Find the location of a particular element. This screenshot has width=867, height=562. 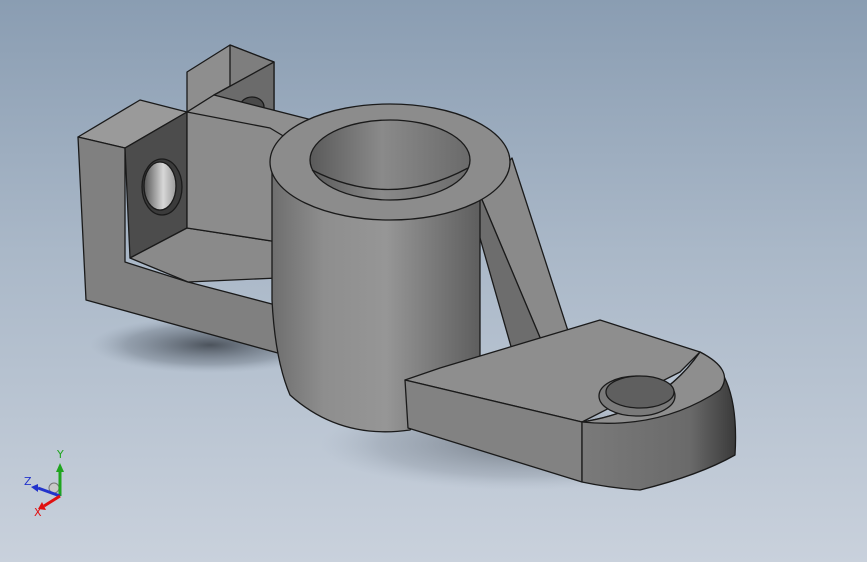

cylinder-bore is located at coordinates (390, 160).